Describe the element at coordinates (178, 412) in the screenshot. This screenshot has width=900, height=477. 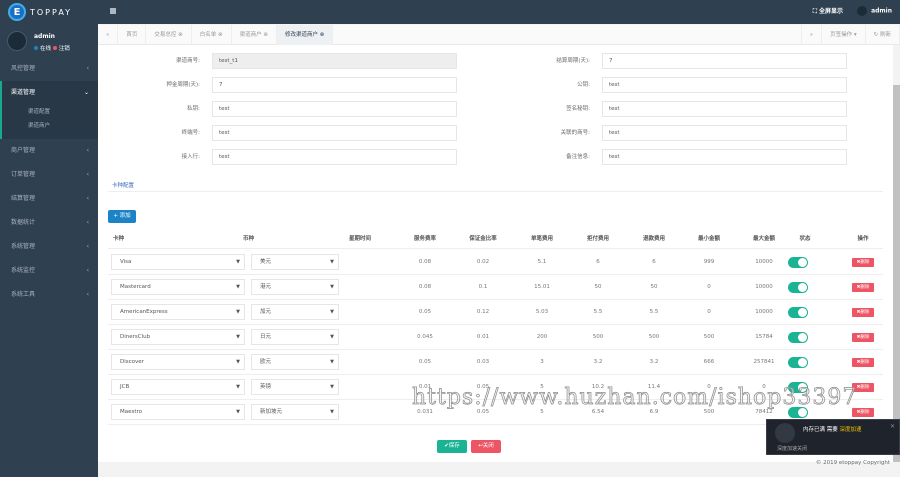
I see `card-type-select: Maestro ▼` at that location.